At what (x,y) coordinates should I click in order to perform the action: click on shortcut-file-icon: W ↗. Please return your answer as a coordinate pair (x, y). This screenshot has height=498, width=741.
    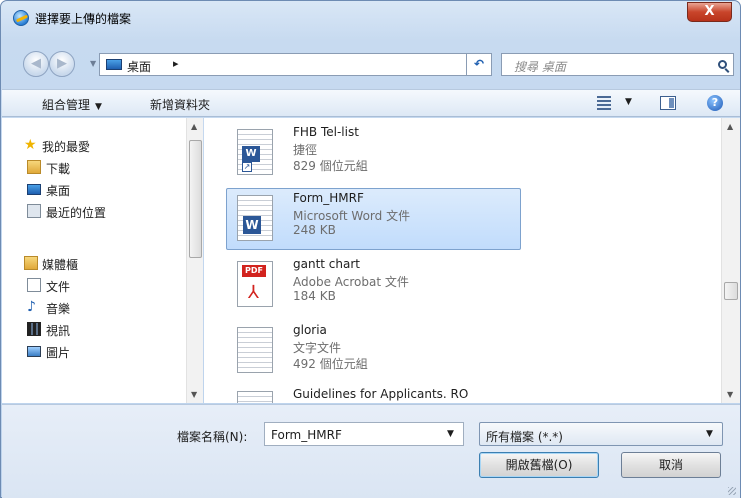
    Looking at the image, I should click on (255, 152).